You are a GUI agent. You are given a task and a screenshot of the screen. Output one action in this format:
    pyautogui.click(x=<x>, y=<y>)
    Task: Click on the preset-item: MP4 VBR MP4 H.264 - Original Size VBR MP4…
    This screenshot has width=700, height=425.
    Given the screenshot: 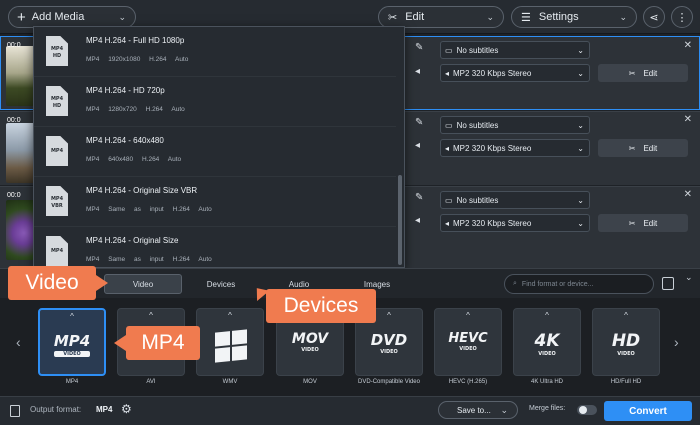 What is the action you would take?
    pyautogui.click(x=215, y=202)
    